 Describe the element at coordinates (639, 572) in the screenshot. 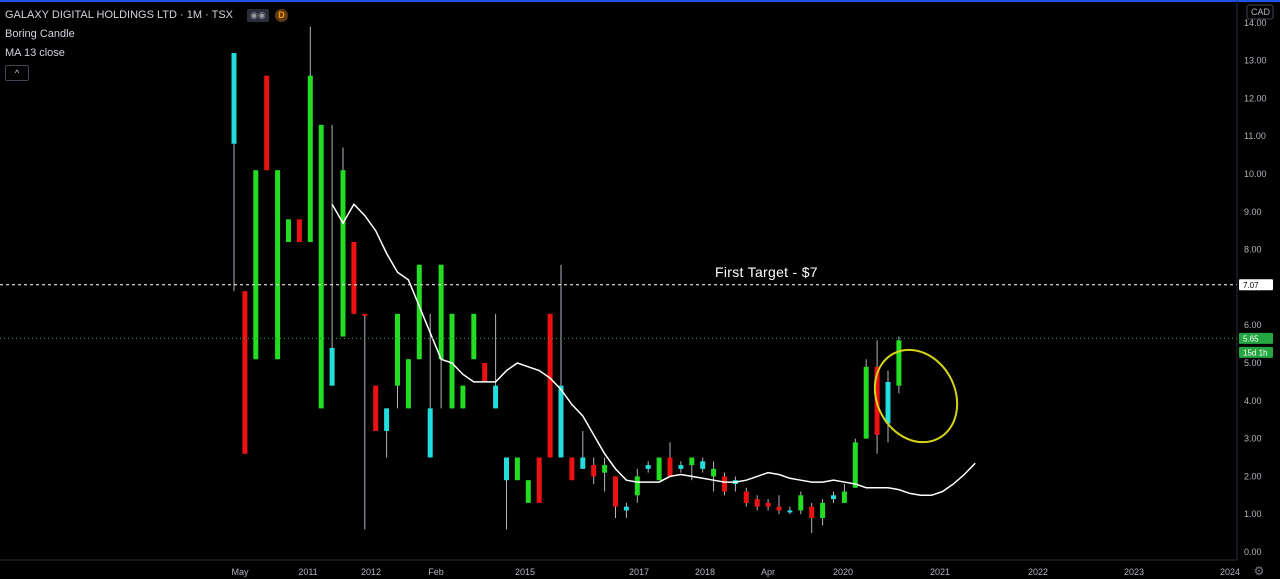

I see `x-tick-label: 2017` at that location.